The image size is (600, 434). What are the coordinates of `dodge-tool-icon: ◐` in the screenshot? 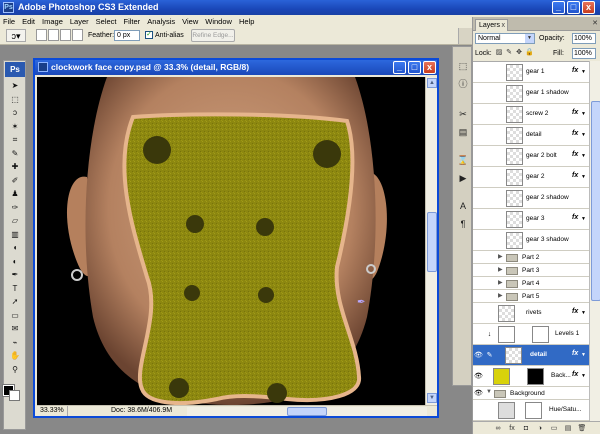 It's located at (15, 262).